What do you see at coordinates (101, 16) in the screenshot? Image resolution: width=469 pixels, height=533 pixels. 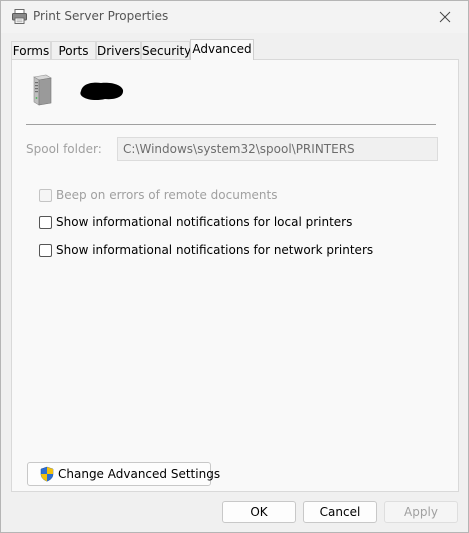 I see `window-title: Print Server Properties` at bounding box center [101, 16].